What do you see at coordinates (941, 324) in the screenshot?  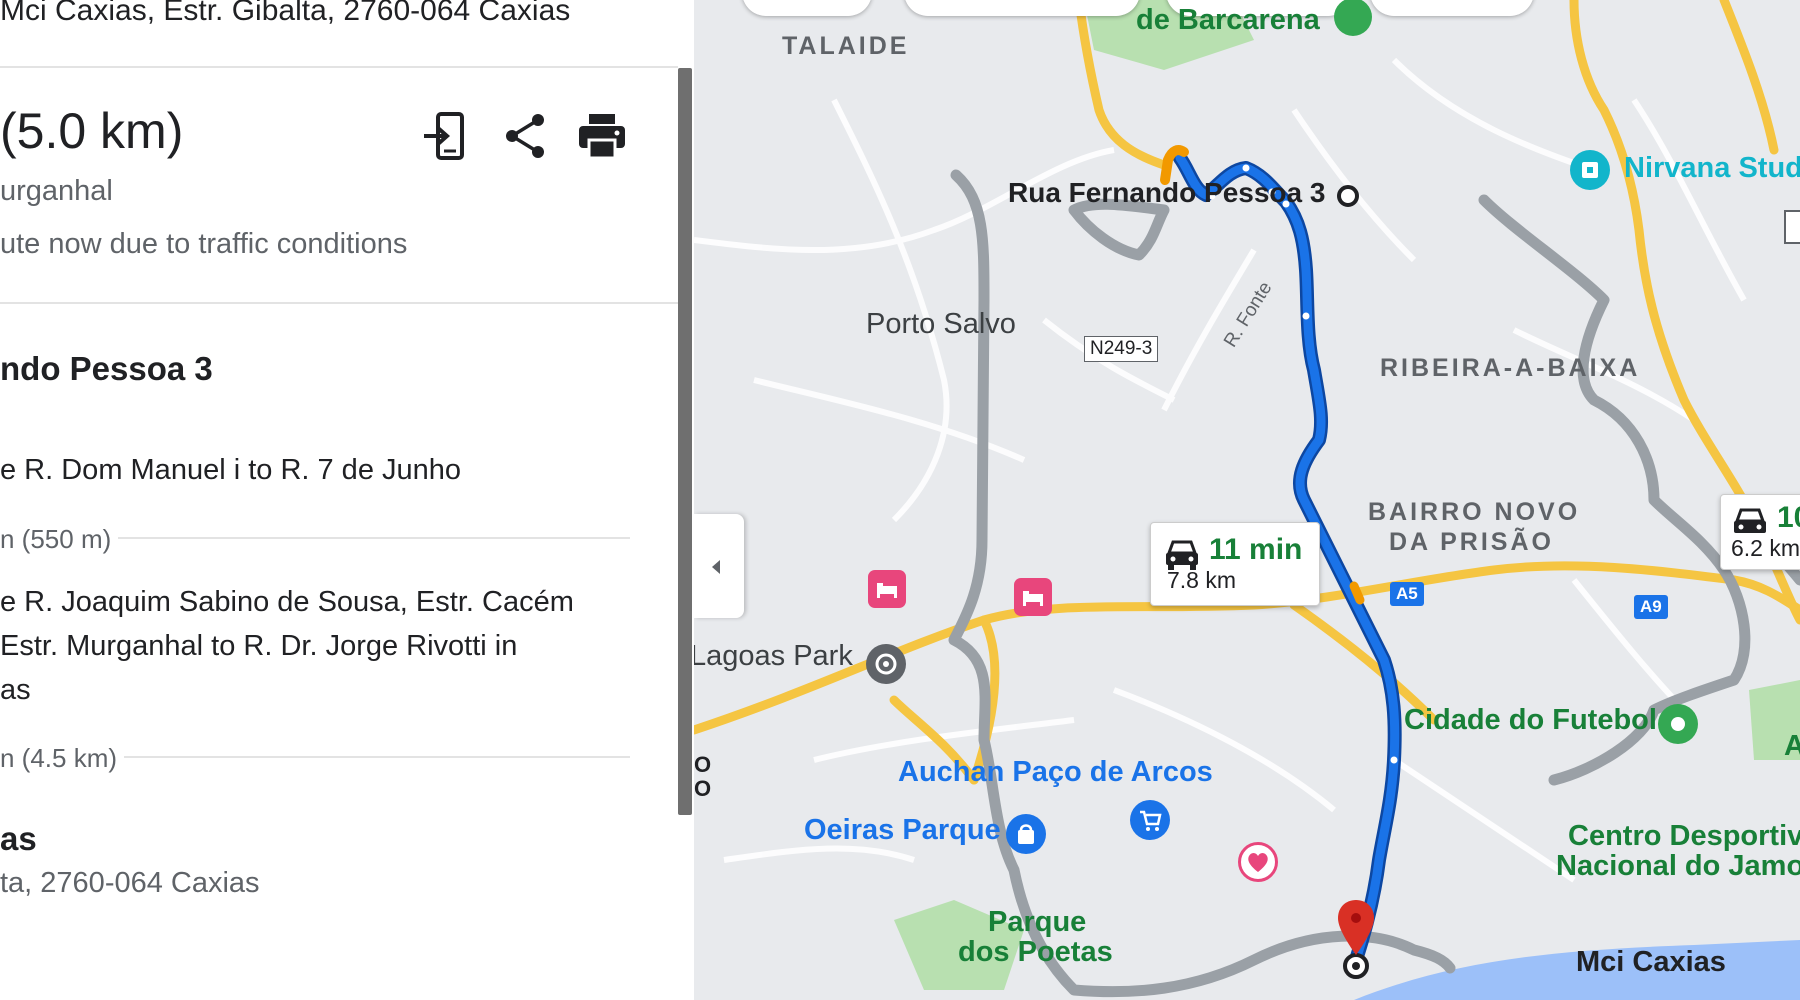 I see `place-label-porto-salvo: Porto Salvo` at bounding box center [941, 324].